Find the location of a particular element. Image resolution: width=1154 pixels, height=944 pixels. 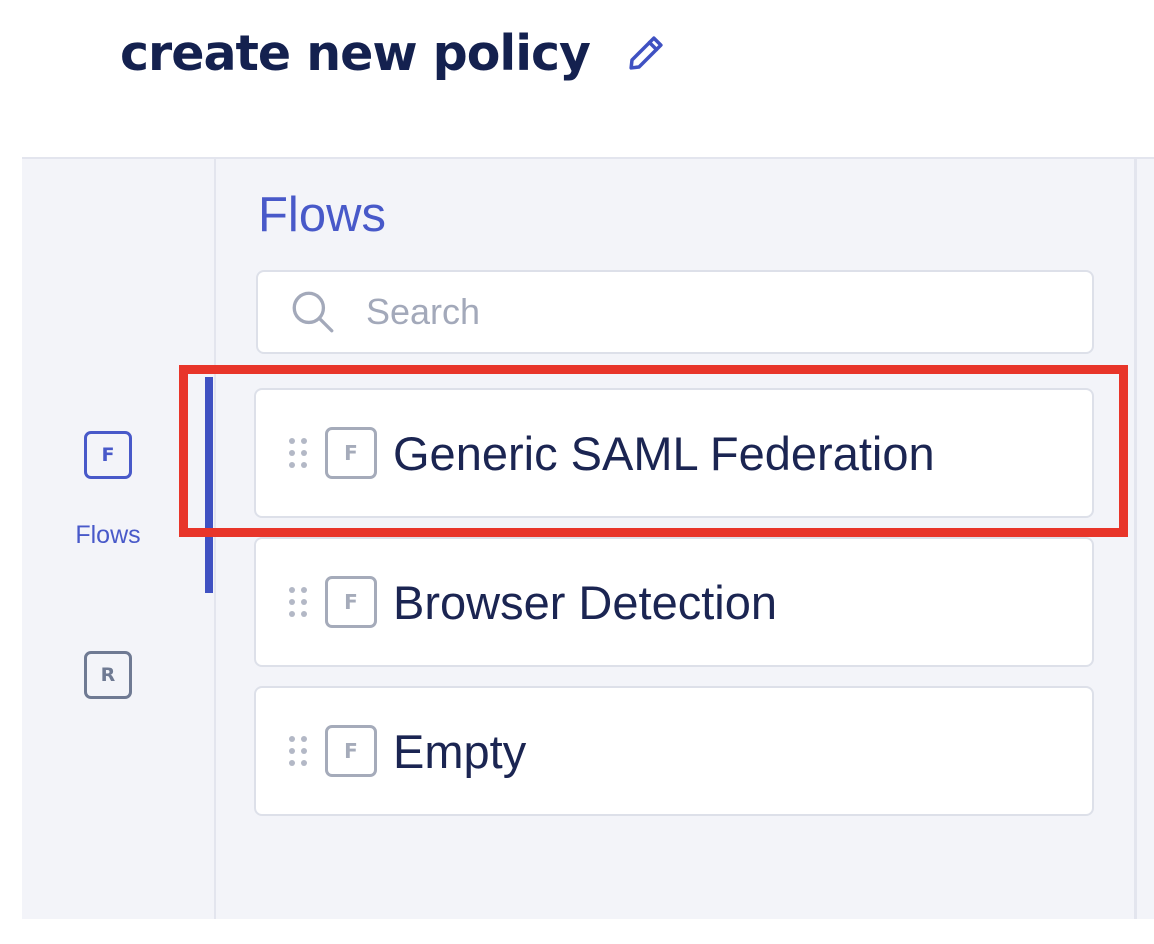

search-input is located at coordinates (706, 312).